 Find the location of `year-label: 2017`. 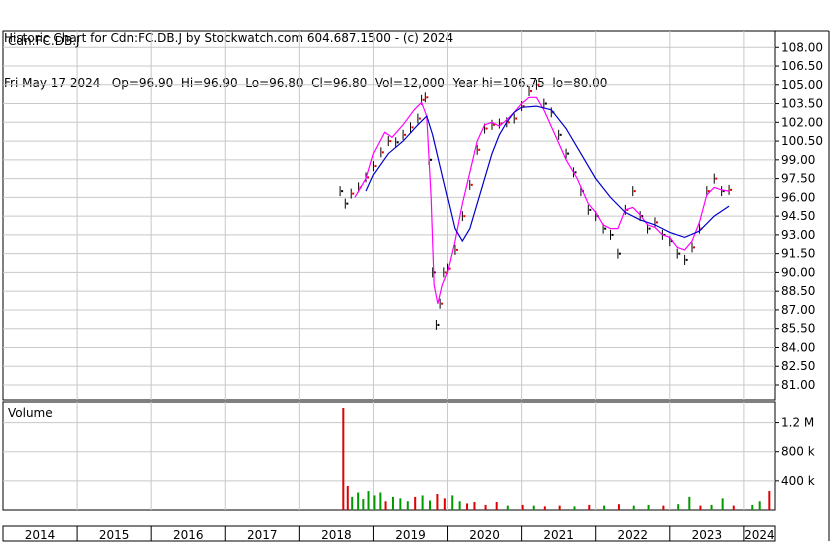

year-label: 2017 is located at coordinates (262, 535).